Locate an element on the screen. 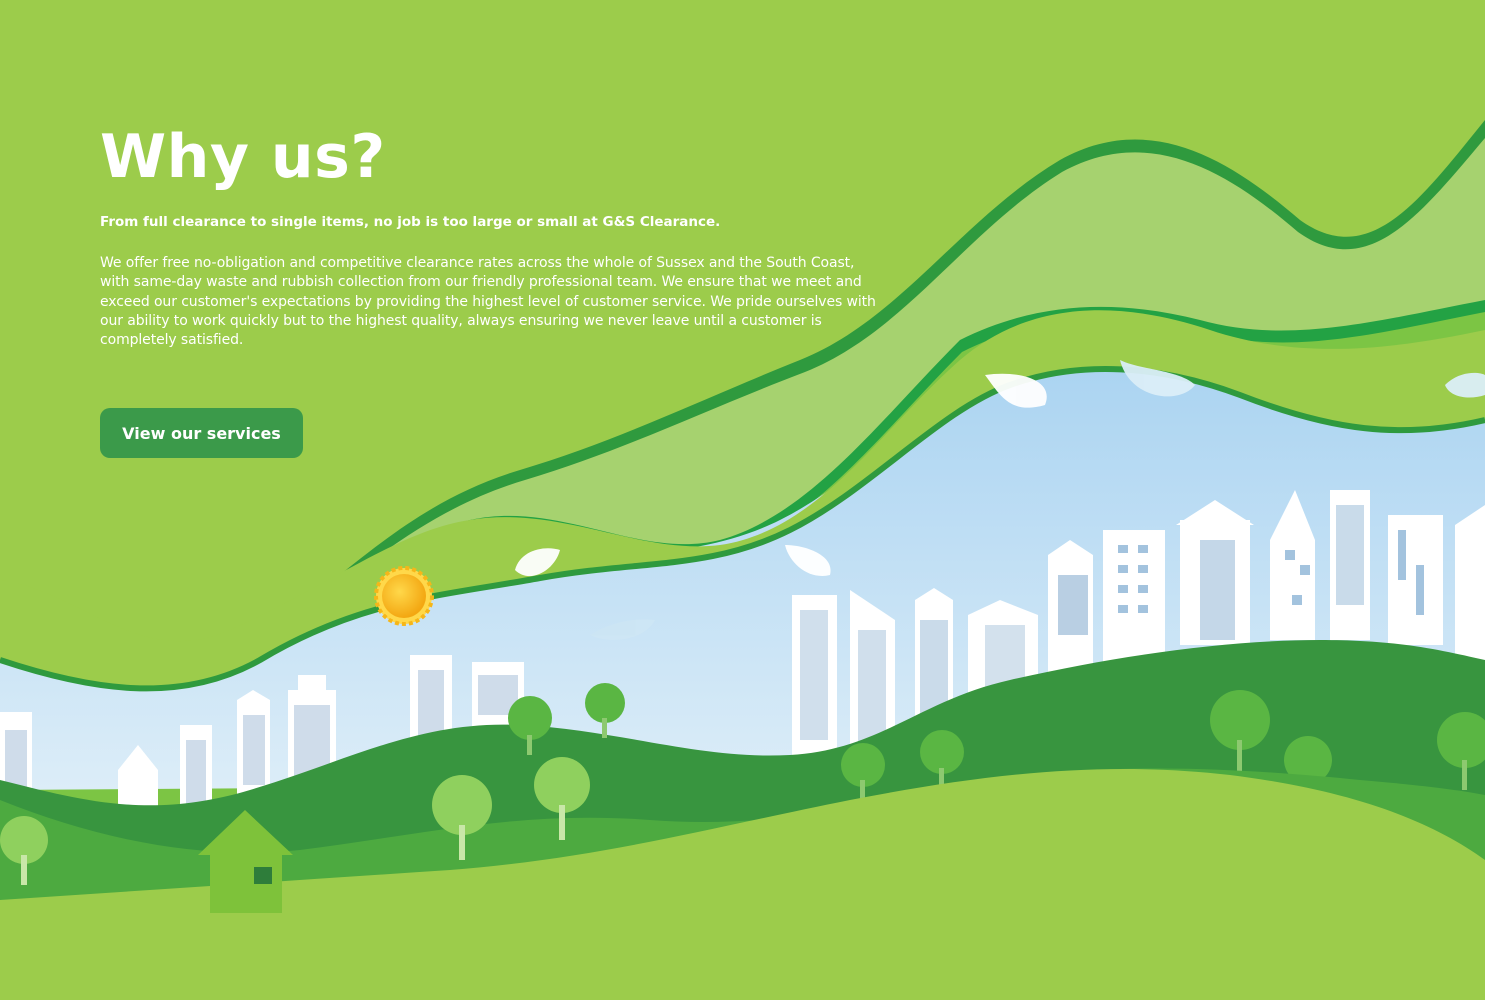 Image resolution: width=1485 pixels, height=1000 pixels. section-title: Why us? is located at coordinates (243, 157).